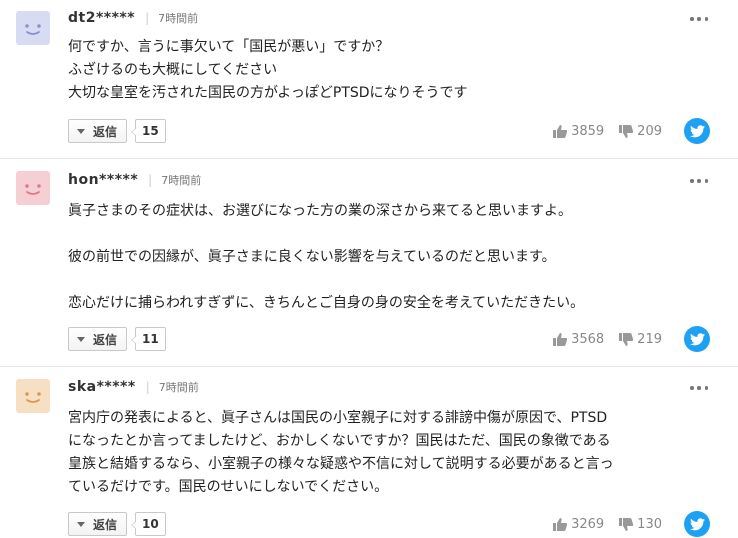 This screenshot has width=738, height=538. Describe the element at coordinates (649, 524) in the screenshot. I see `dislike-count: 130` at that location.